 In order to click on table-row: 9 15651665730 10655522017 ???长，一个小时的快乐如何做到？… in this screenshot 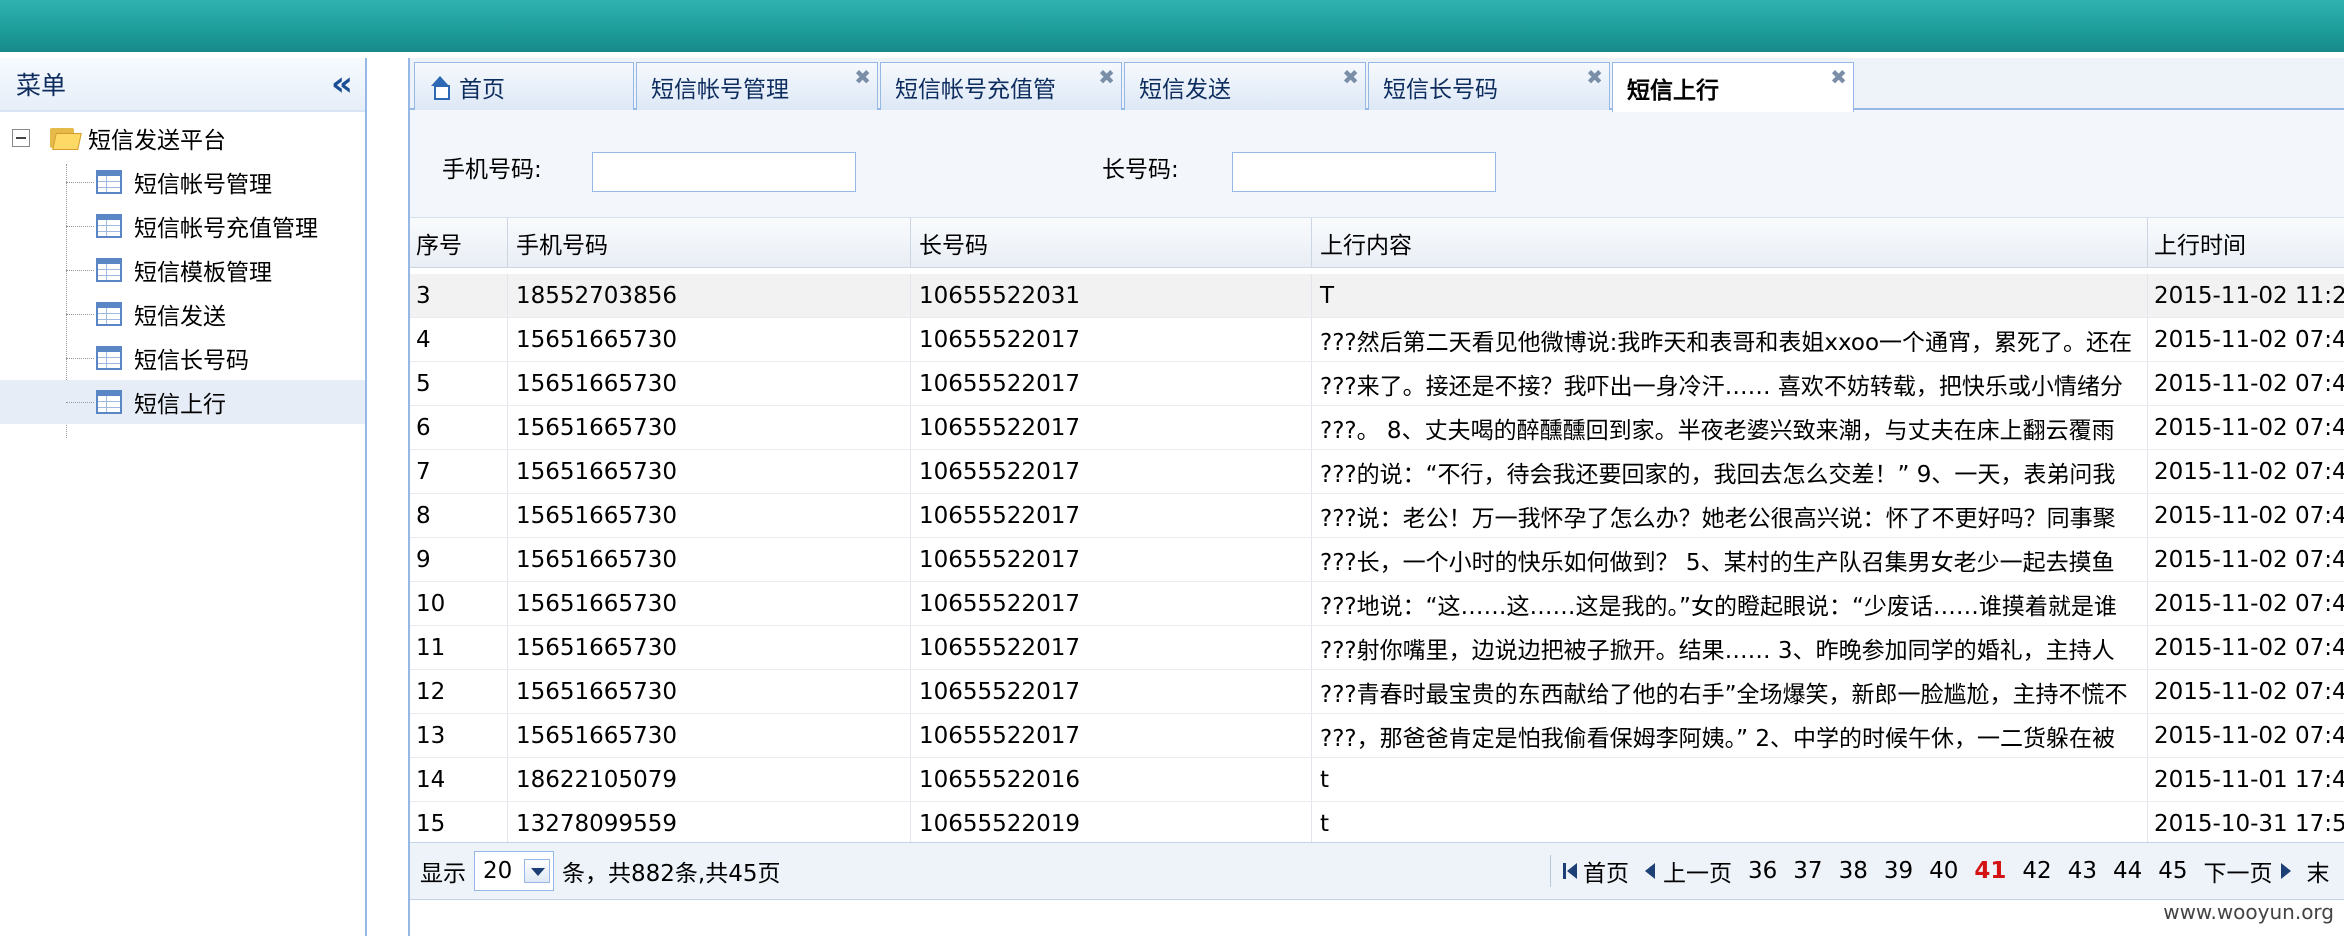, I will do `click(1377, 560)`.